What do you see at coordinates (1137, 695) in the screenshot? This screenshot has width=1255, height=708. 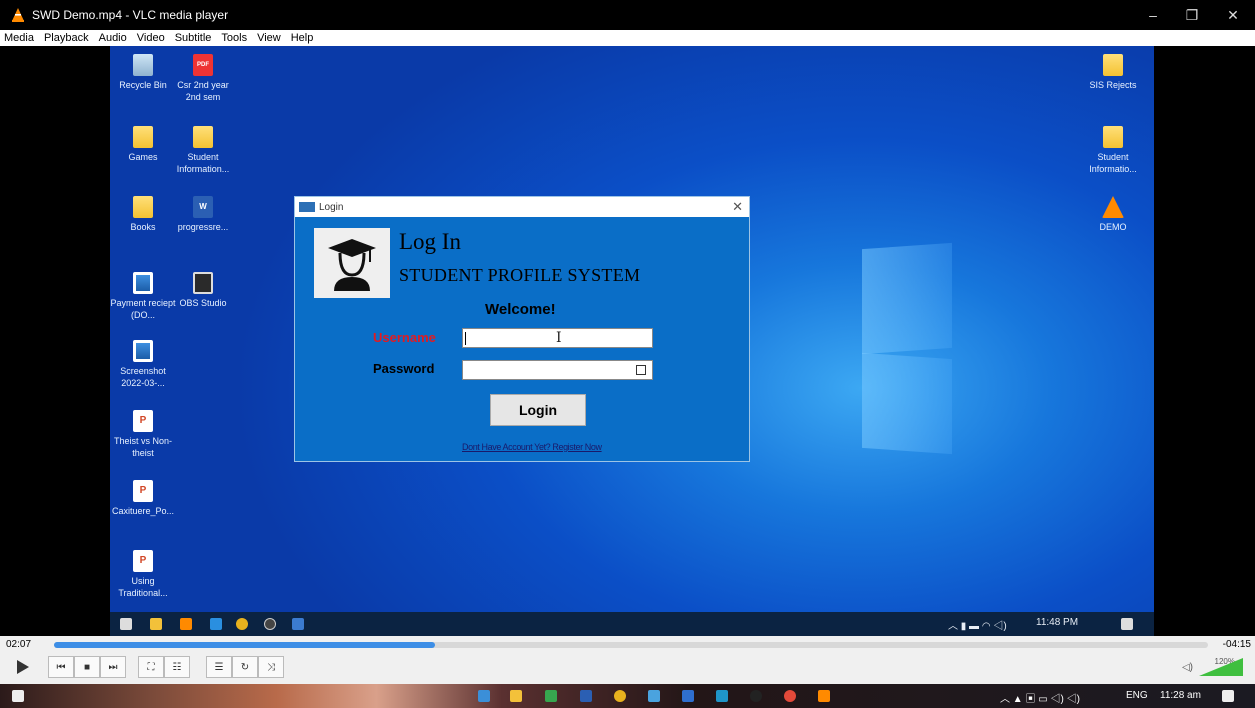 I see `language-indicator: ENG` at bounding box center [1137, 695].